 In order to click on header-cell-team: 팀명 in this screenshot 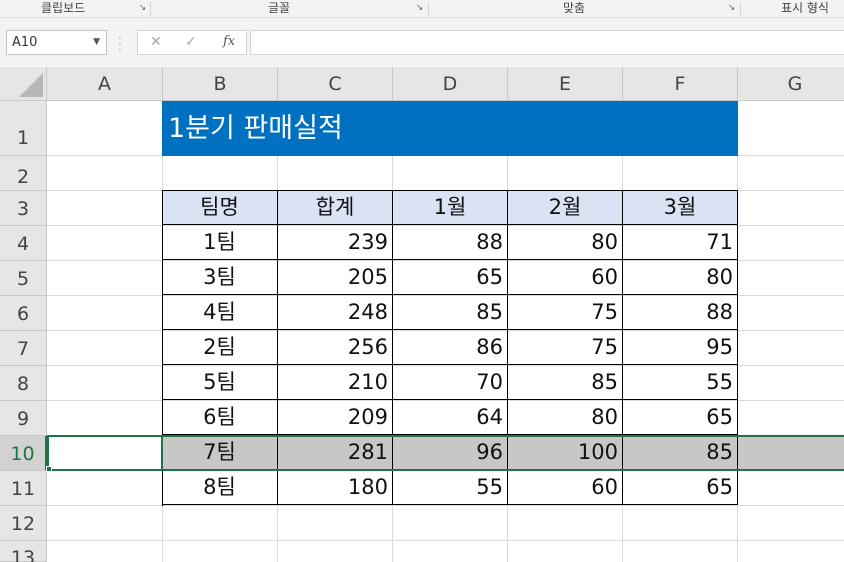, I will do `click(220, 207)`.